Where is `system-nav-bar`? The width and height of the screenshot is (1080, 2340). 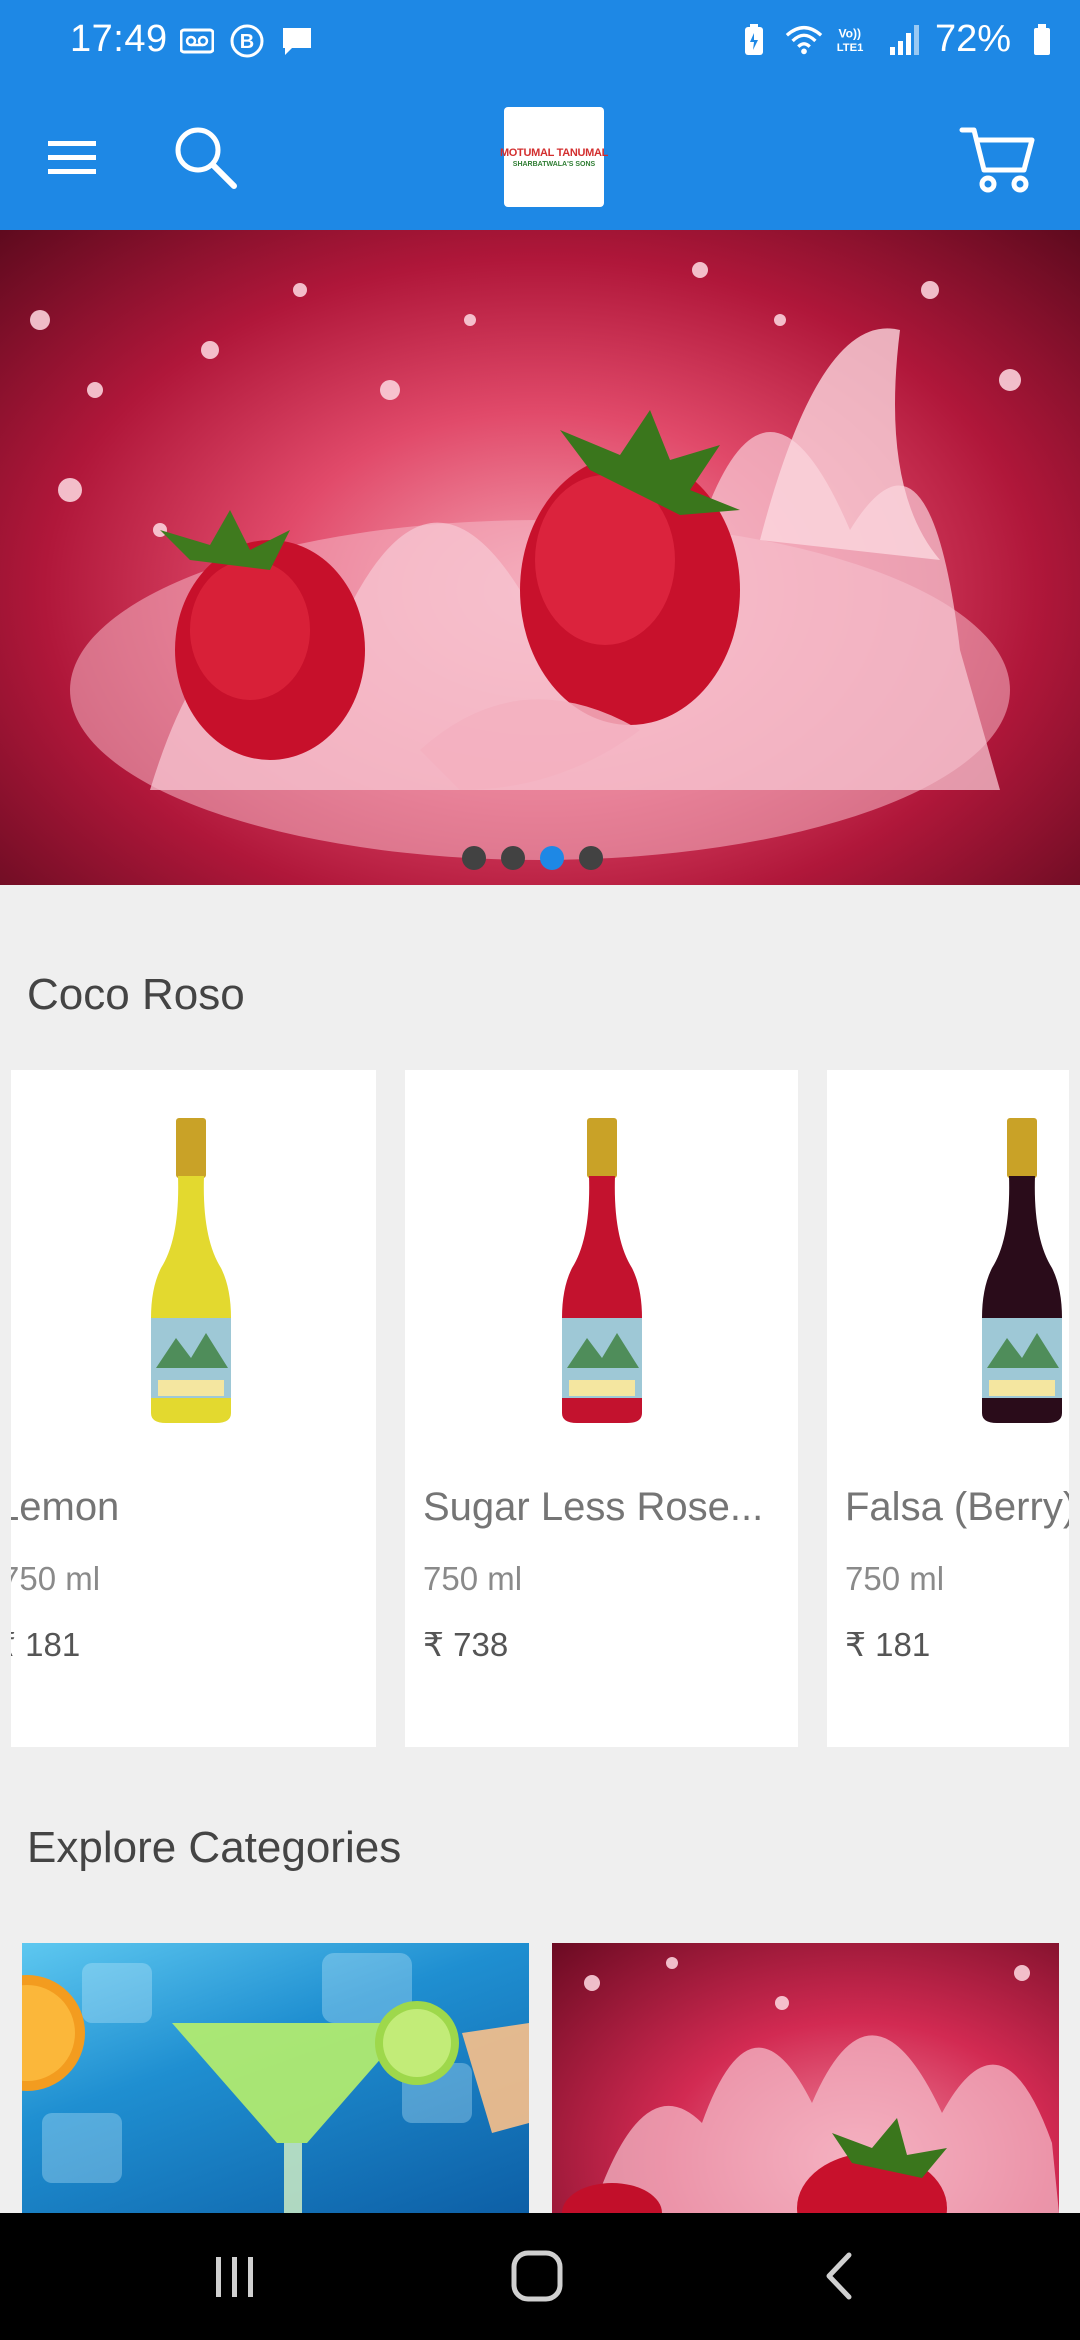
system-nav-bar is located at coordinates (540, 2276).